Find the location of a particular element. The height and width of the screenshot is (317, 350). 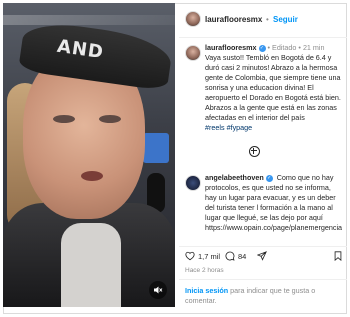

mouth is located at coordinates (92, 176).